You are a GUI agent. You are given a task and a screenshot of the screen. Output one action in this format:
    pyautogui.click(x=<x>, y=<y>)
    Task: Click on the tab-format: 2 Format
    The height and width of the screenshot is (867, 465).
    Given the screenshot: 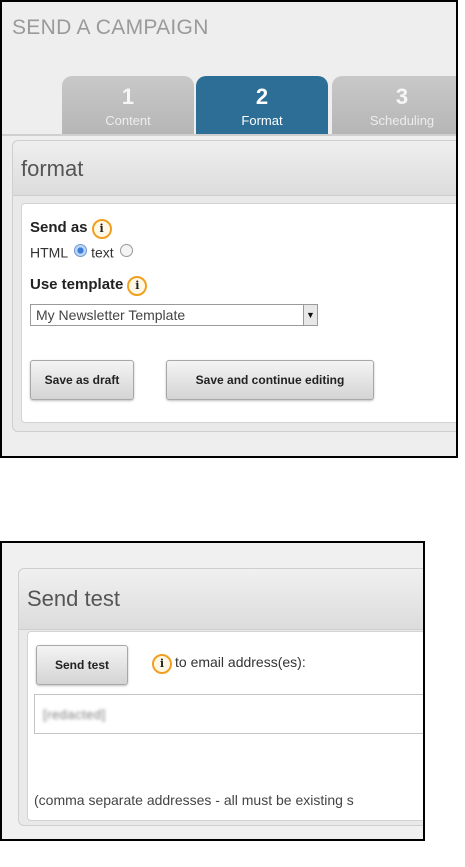 What is the action you would take?
    pyautogui.click(x=262, y=105)
    